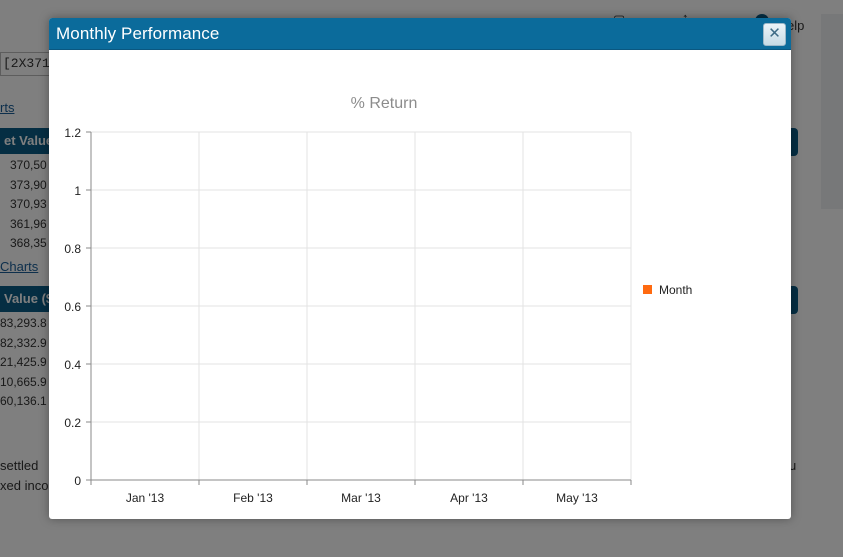 Image resolution: width=843 pixels, height=557 pixels. I want to click on legend-swatch, so click(647, 289).